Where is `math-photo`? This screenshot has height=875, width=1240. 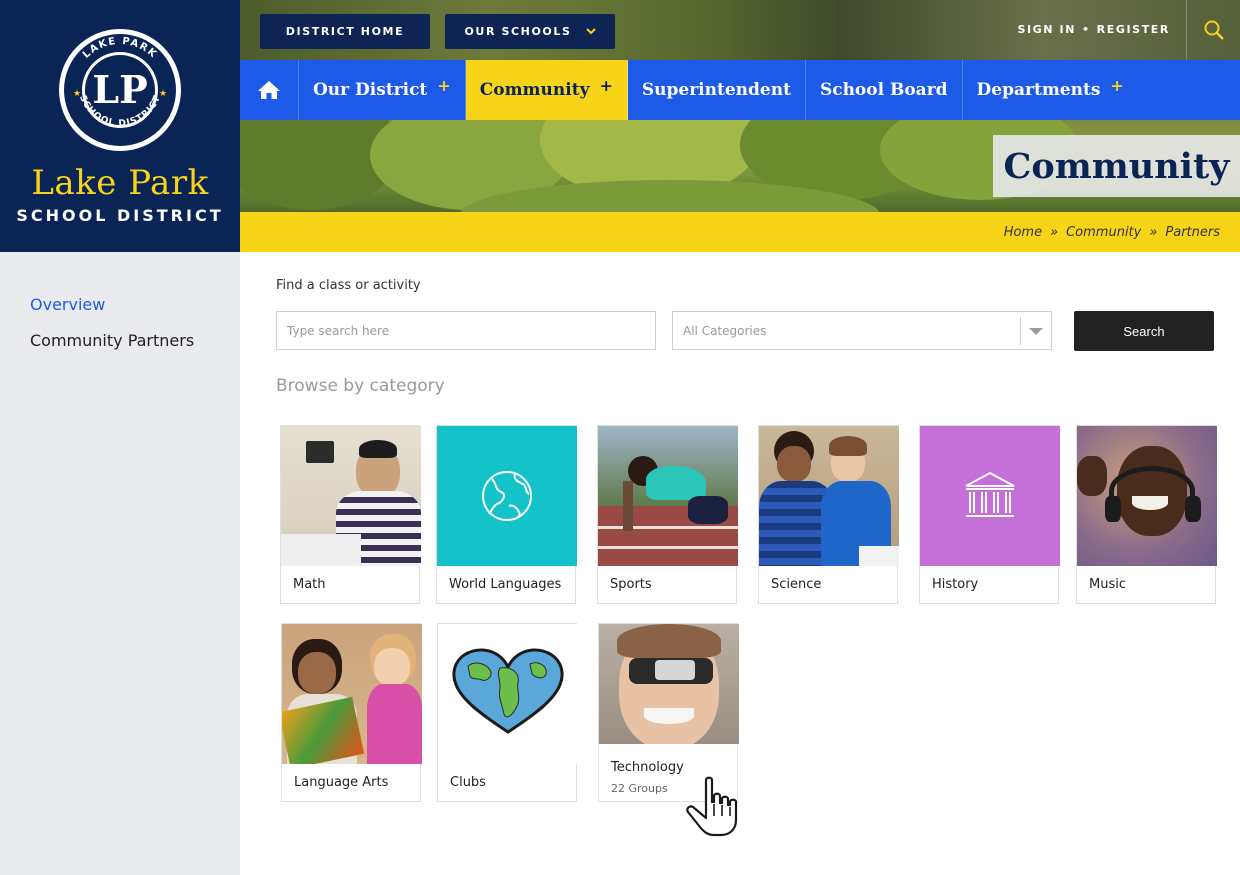 math-photo is located at coordinates (351, 496).